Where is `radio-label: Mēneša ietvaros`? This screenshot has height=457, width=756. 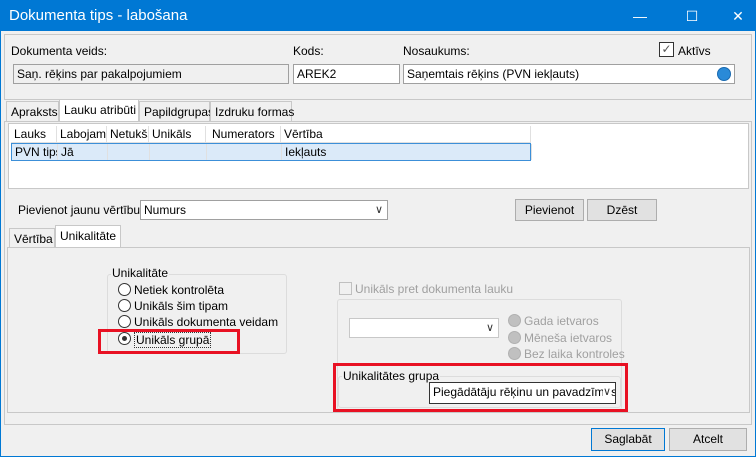 radio-label: Mēneša ietvaros is located at coordinates (568, 338).